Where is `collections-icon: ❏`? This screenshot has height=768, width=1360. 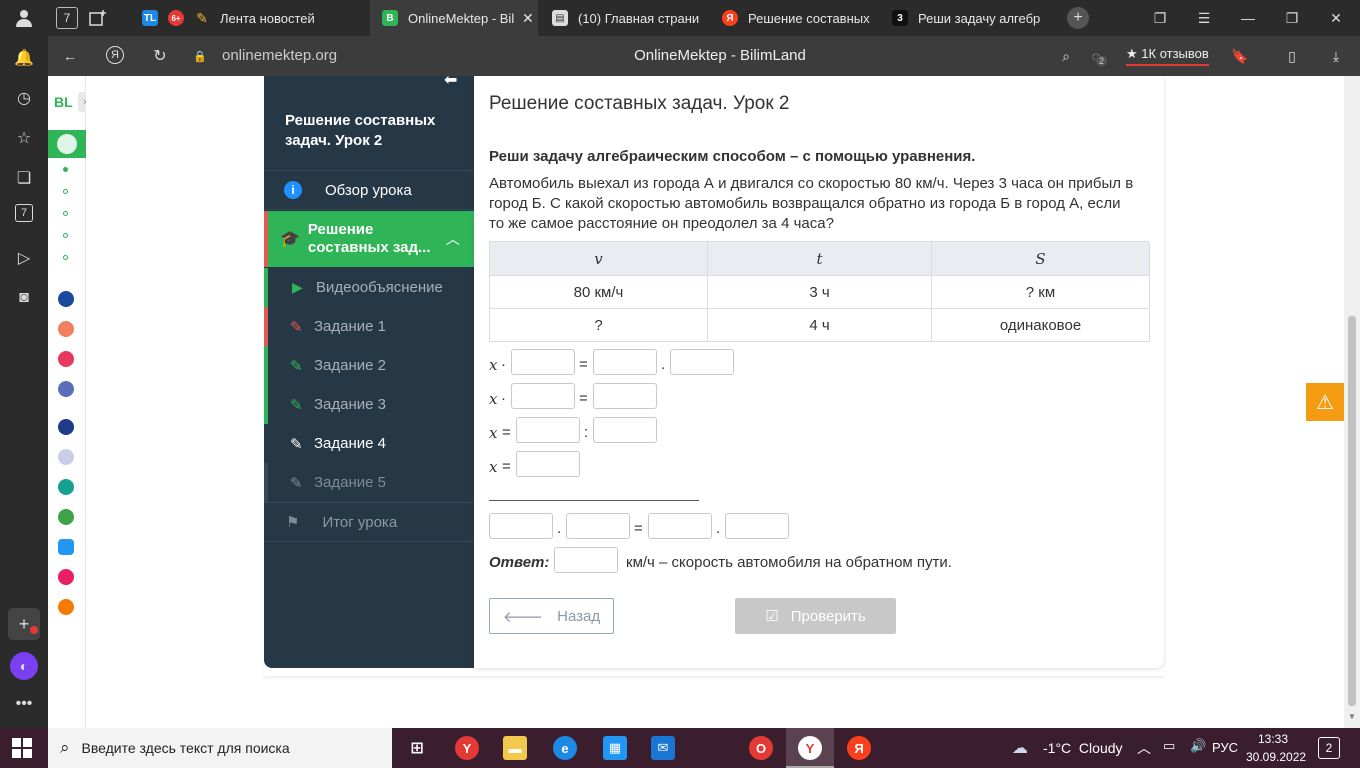
collections-icon: ❏ is located at coordinates (24, 178).